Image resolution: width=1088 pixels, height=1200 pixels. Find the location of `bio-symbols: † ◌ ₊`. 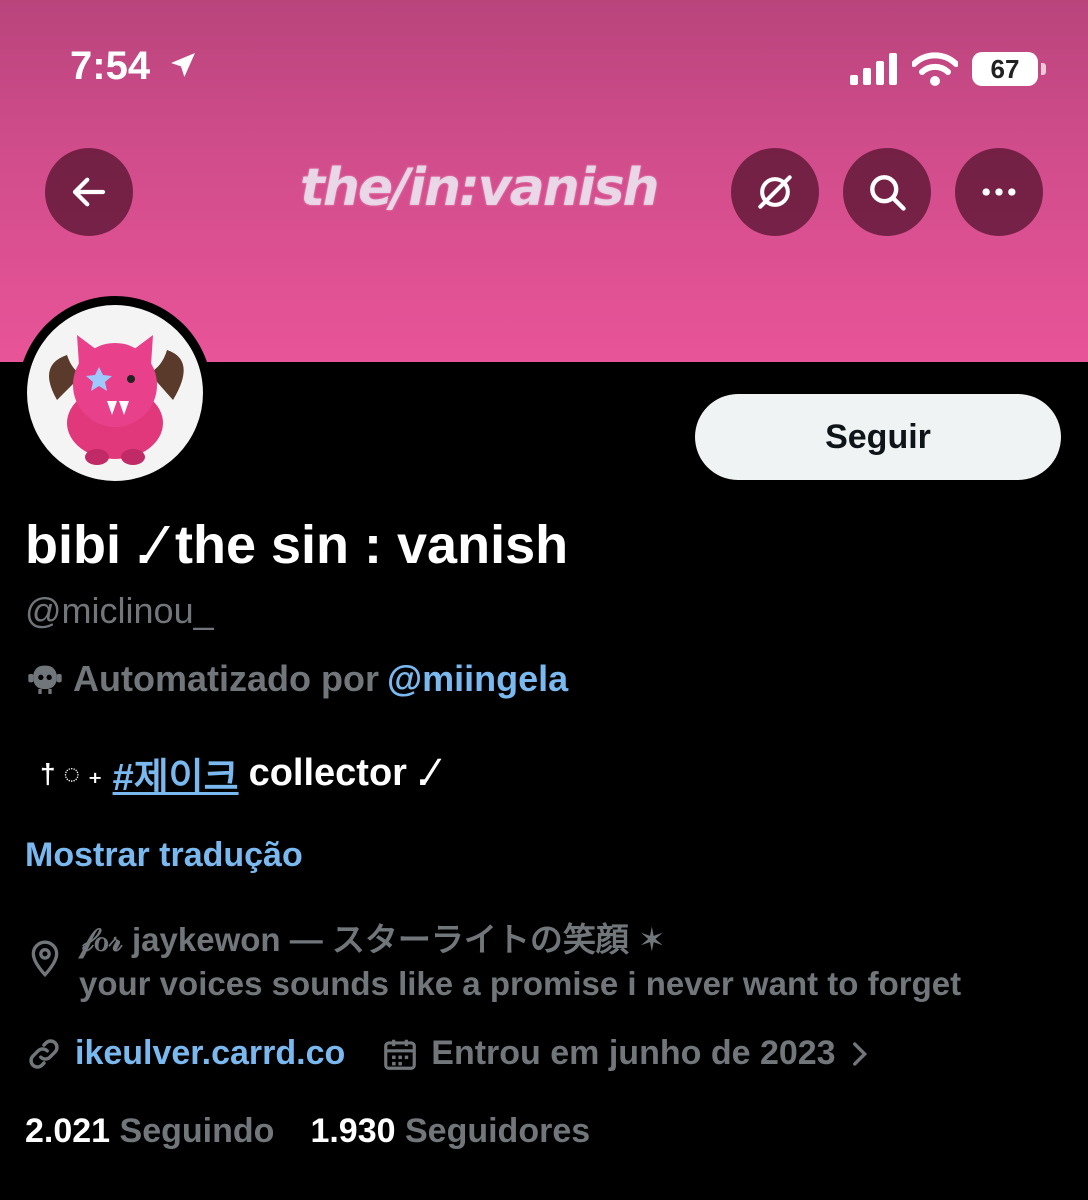

bio-symbols: † ◌ ₊ is located at coordinates (71, 773).